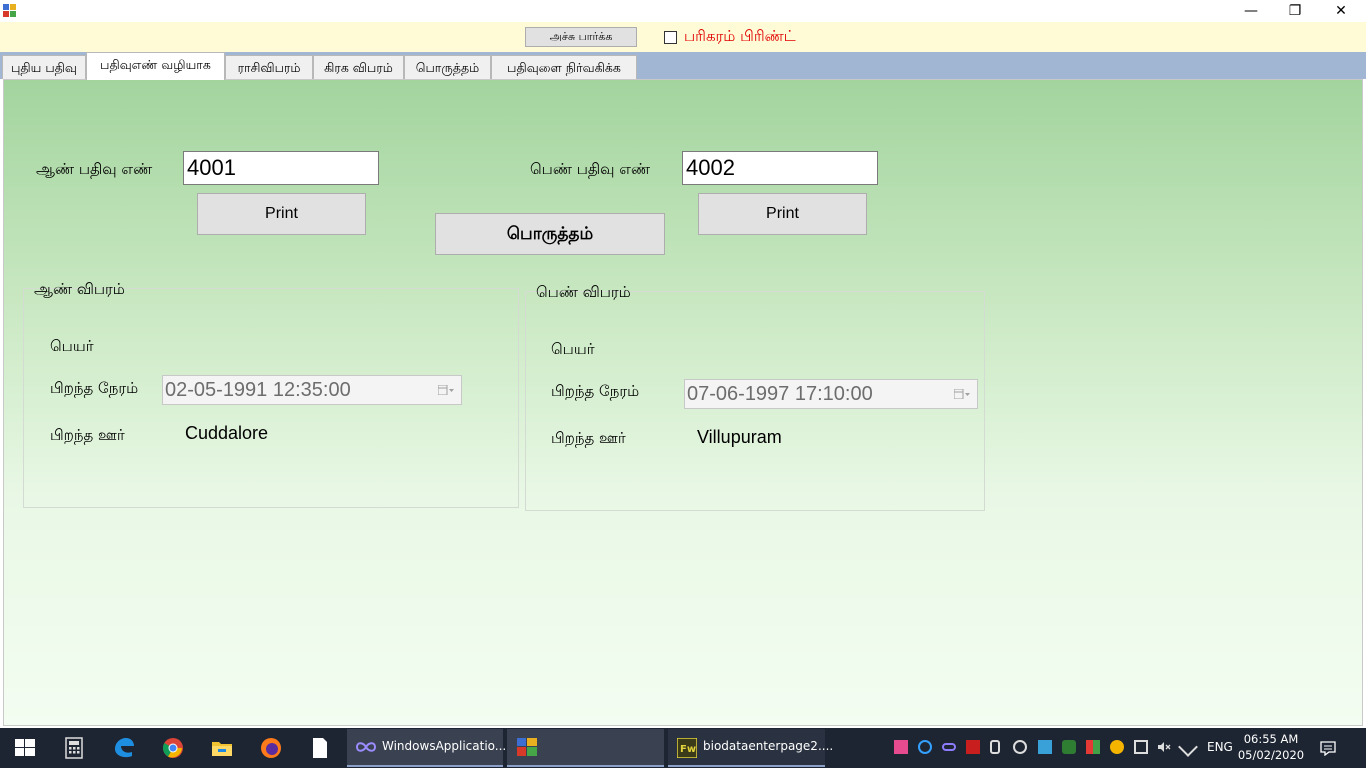 The height and width of the screenshot is (768, 1366). I want to click on input-language: ENG, so click(1220, 747).